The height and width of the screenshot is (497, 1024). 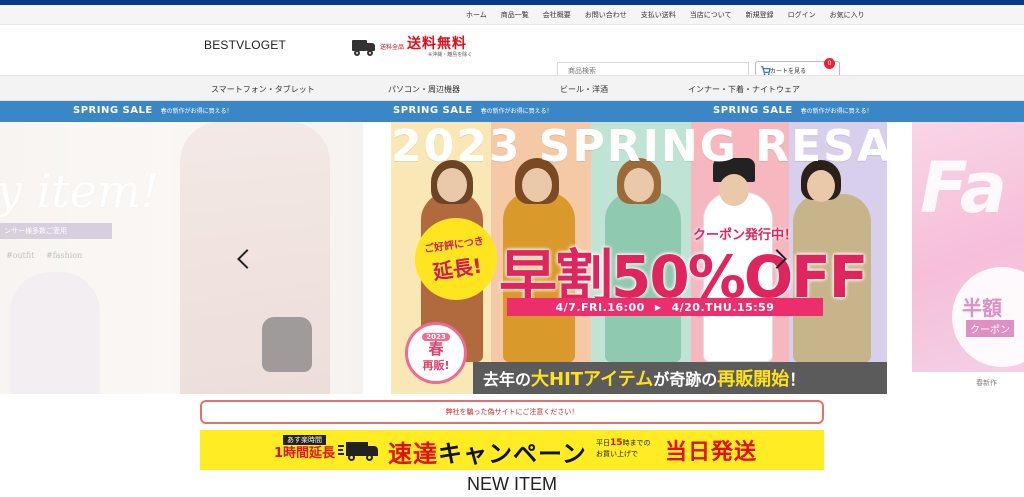 What do you see at coordinates (487, 454) in the screenshot?
I see `campaign-title: 速達キャンペーン` at bounding box center [487, 454].